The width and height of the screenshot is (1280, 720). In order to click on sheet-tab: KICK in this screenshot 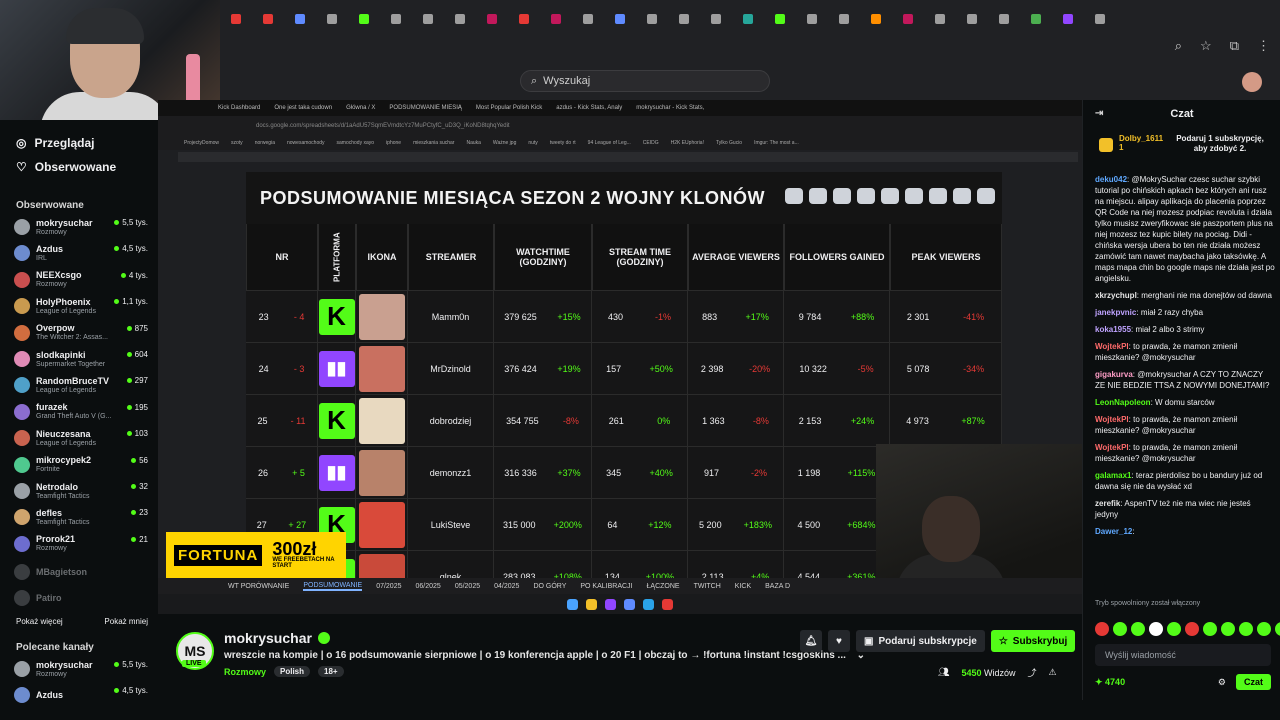, I will do `click(743, 586)`.